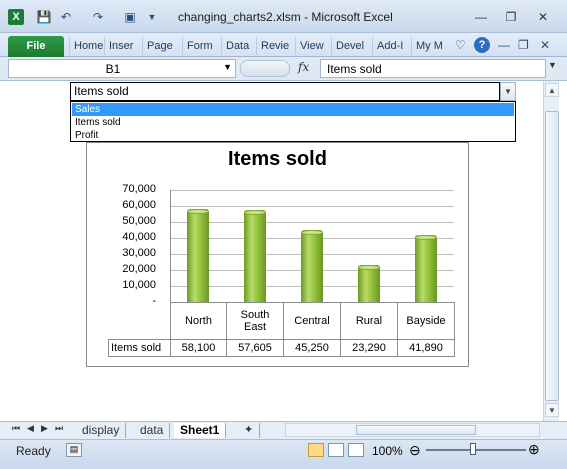 This screenshot has width=567, height=469. Describe the element at coordinates (139, 189) in the screenshot. I see `y-tick-label: 70,000` at that location.